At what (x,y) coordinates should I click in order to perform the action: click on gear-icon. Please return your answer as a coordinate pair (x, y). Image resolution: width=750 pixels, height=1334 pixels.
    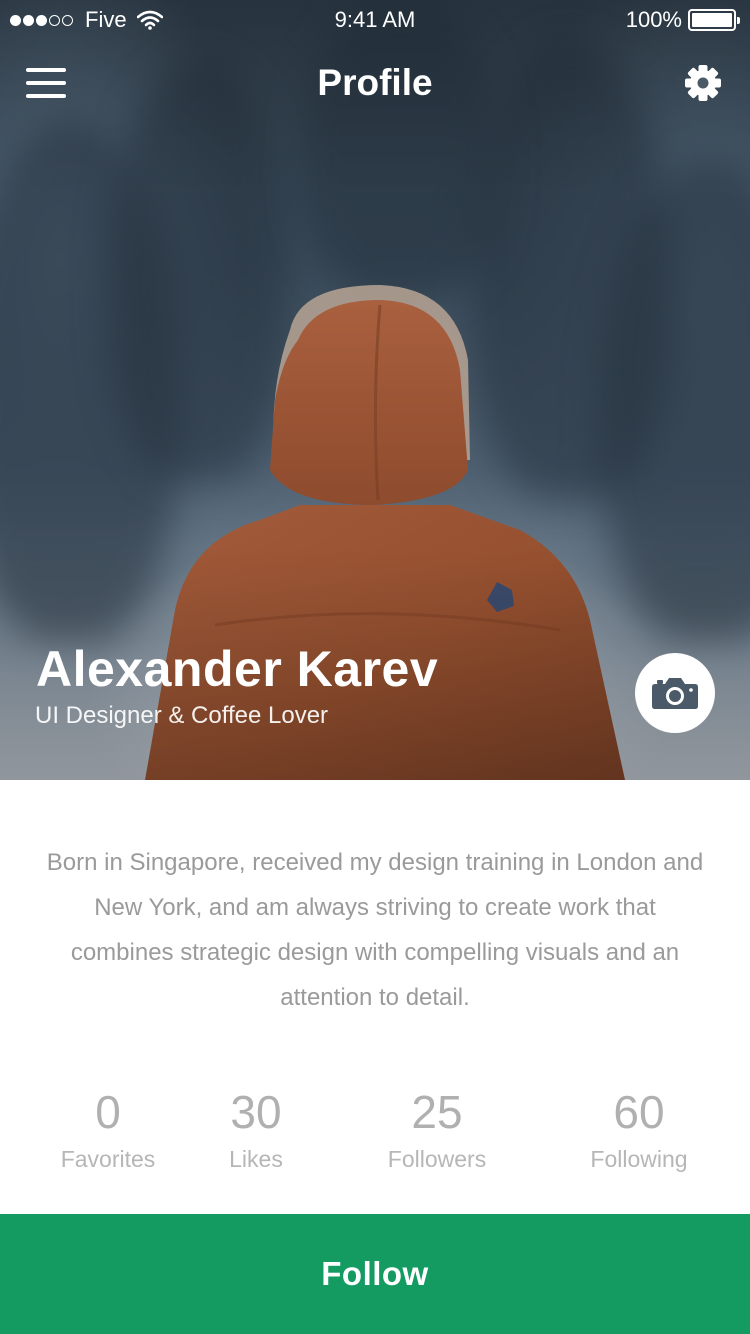
    Looking at the image, I should click on (703, 83).